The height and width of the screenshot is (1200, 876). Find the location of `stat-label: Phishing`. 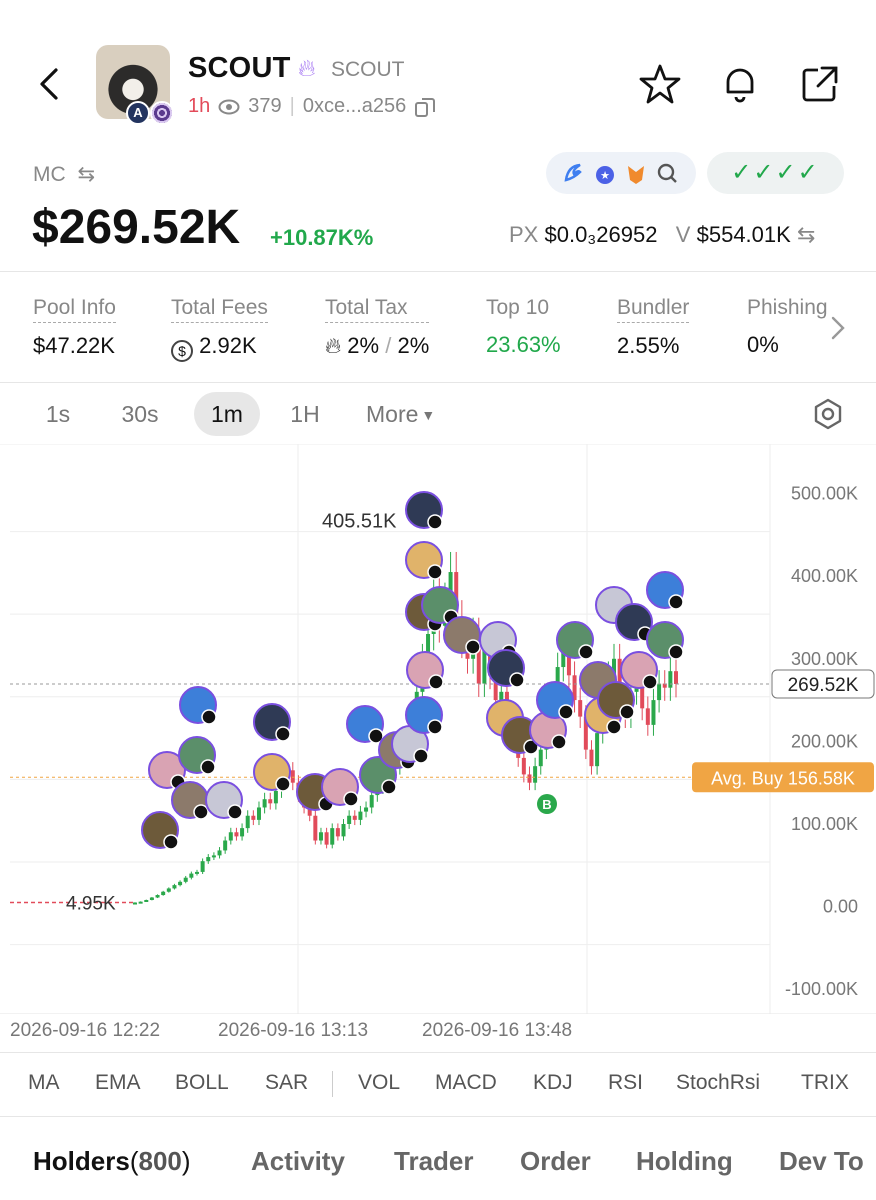

stat-label: Phishing is located at coordinates (787, 307).